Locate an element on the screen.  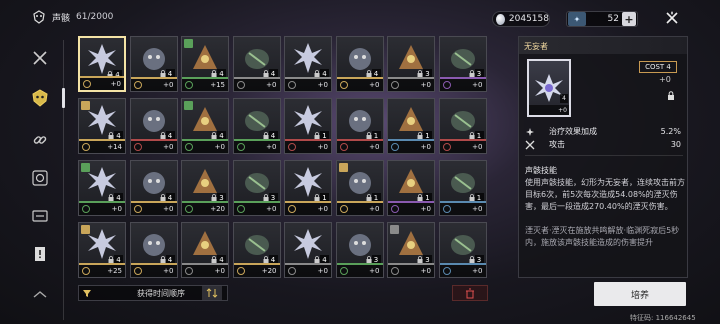
lock-icon is located at coordinates (671, 95).